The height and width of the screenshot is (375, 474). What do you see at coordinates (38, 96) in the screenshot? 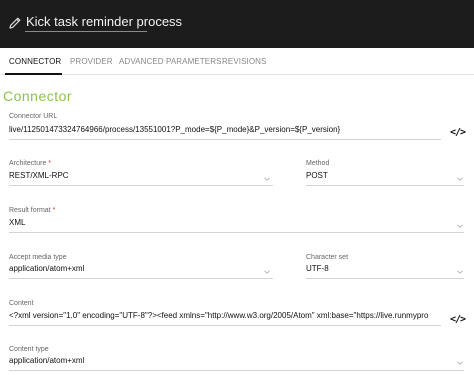
I see `section-title: Connector` at bounding box center [38, 96].